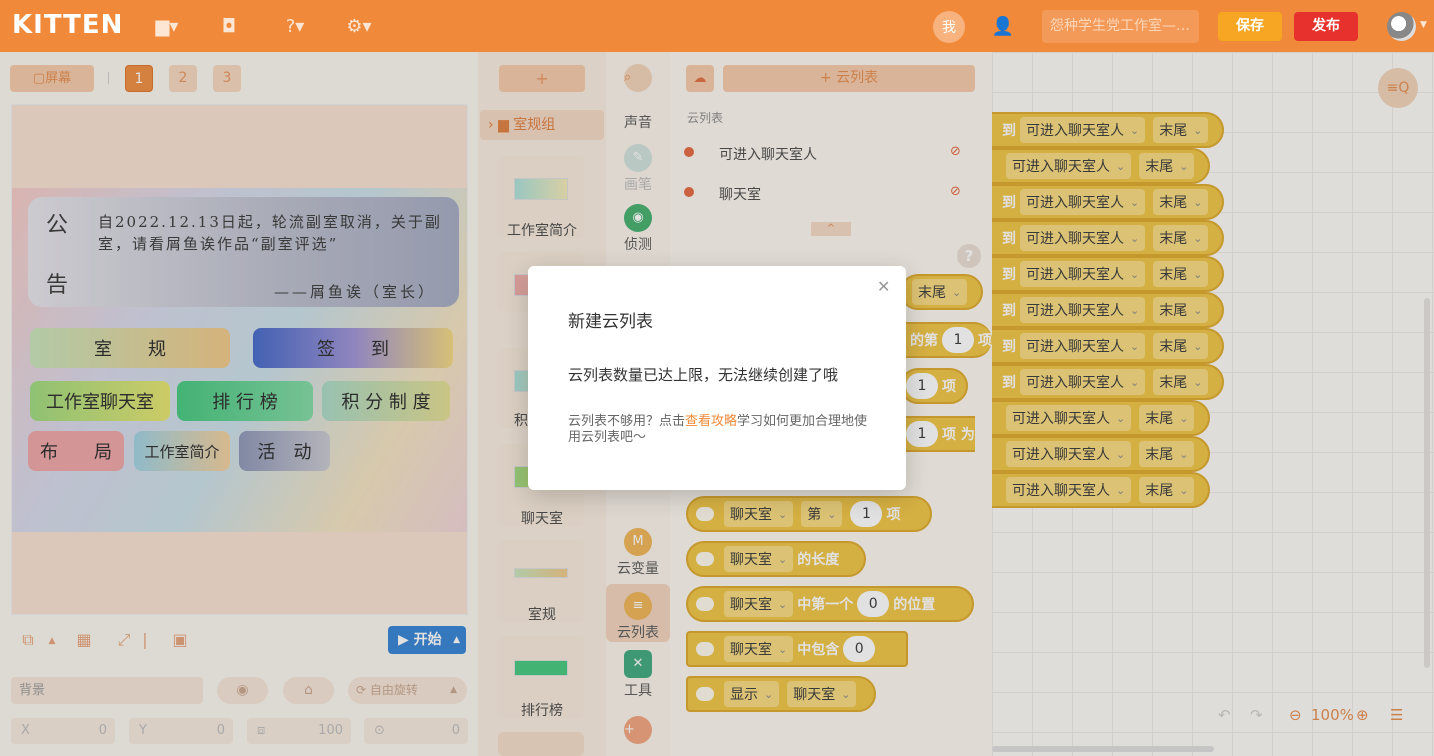 Image resolution: width=1434 pixels, height=756 pixels. Describe the element at coordinates (359, 26) in the screenshot. I see `settings-icon: ⚙▾` at that location.